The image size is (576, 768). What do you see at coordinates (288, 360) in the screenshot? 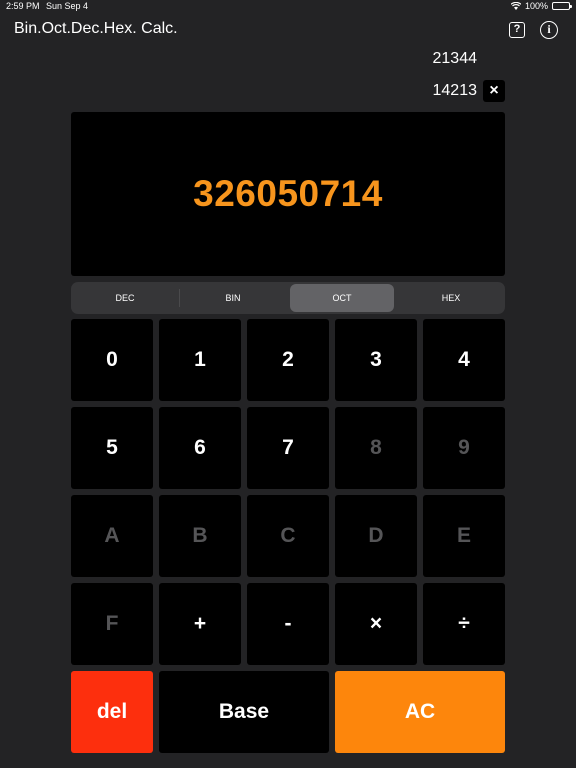
I see `key-2: 2` at bounding box center [288, 360].